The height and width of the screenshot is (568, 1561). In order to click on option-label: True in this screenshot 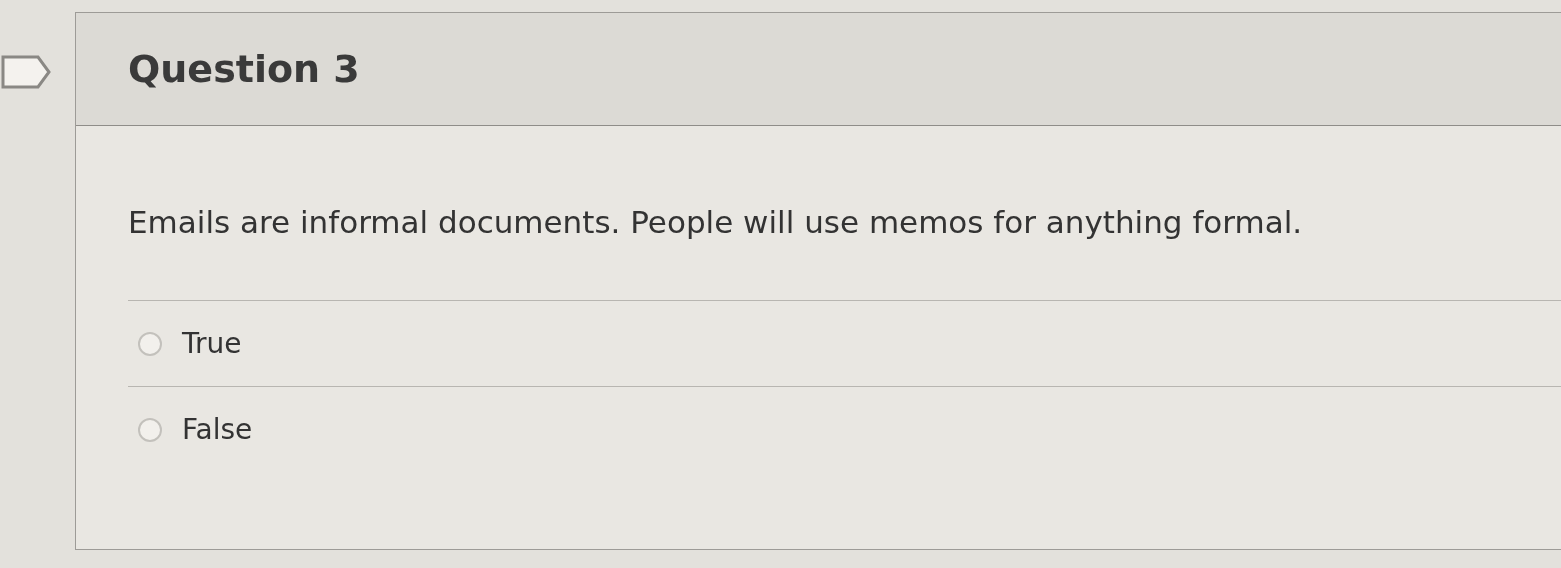, I will do `click(212, 343)`.